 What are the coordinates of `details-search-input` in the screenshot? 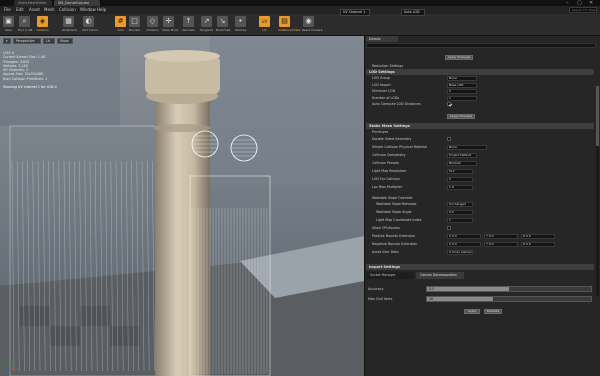 It's located at (481, 45).